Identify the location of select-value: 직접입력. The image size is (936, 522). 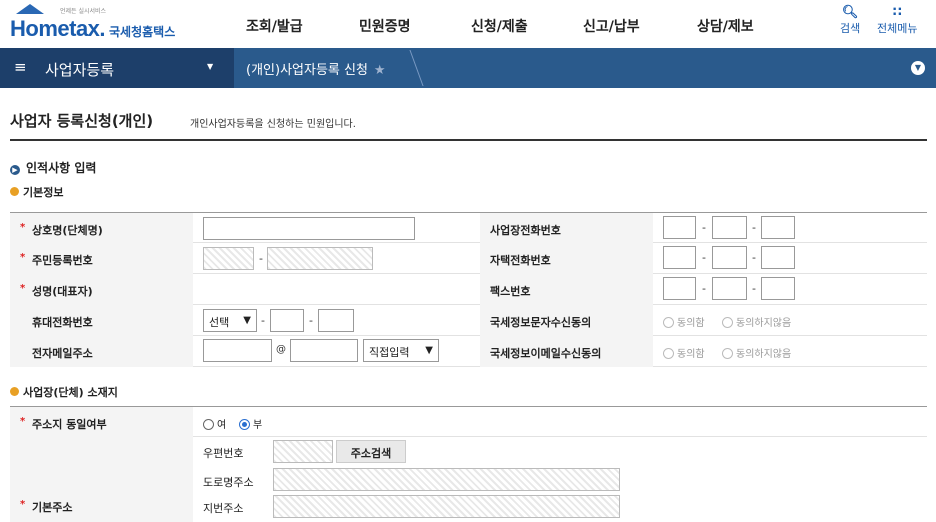
(389, 352).